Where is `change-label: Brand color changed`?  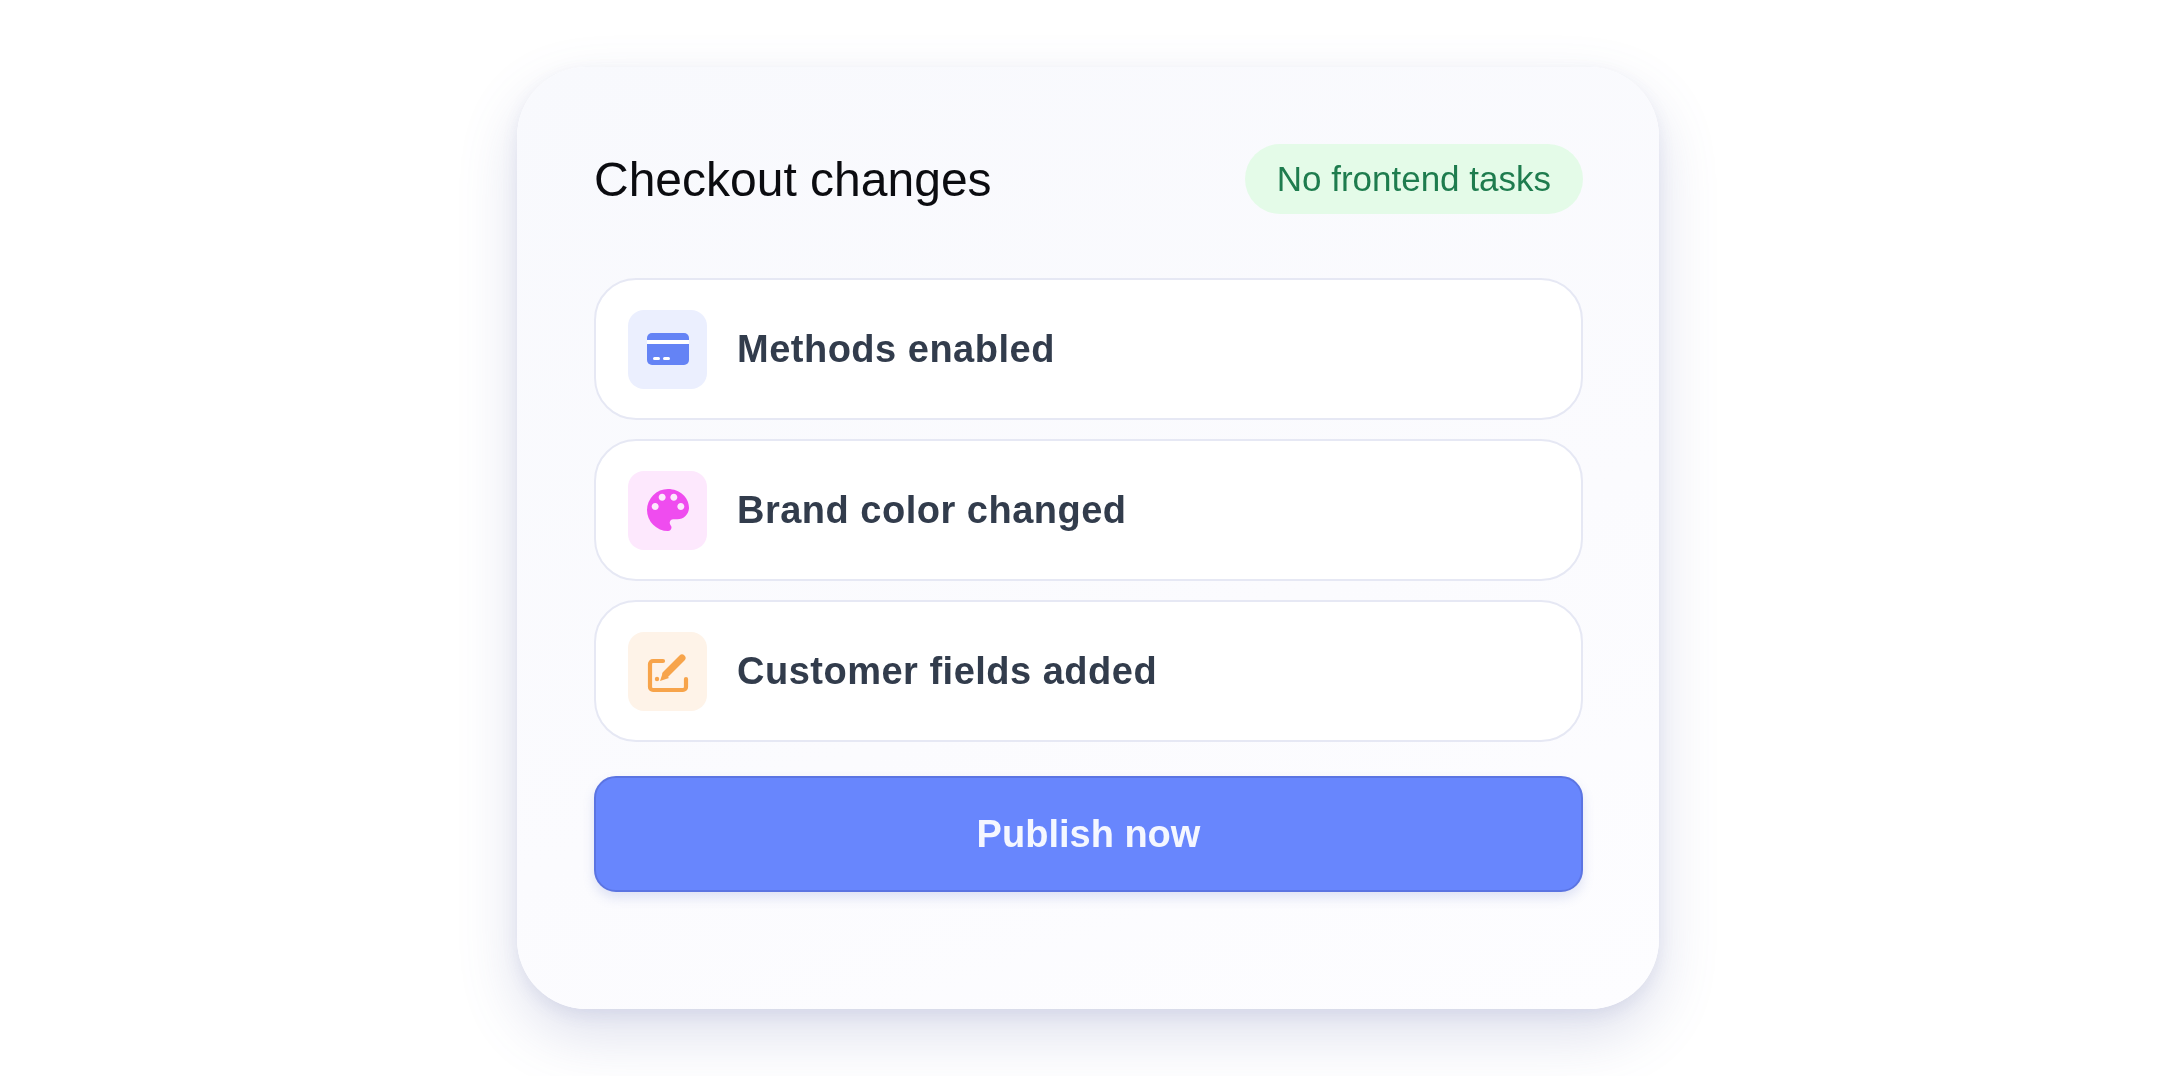 change-label: Brand color changed is located at coordinates (932, 510).